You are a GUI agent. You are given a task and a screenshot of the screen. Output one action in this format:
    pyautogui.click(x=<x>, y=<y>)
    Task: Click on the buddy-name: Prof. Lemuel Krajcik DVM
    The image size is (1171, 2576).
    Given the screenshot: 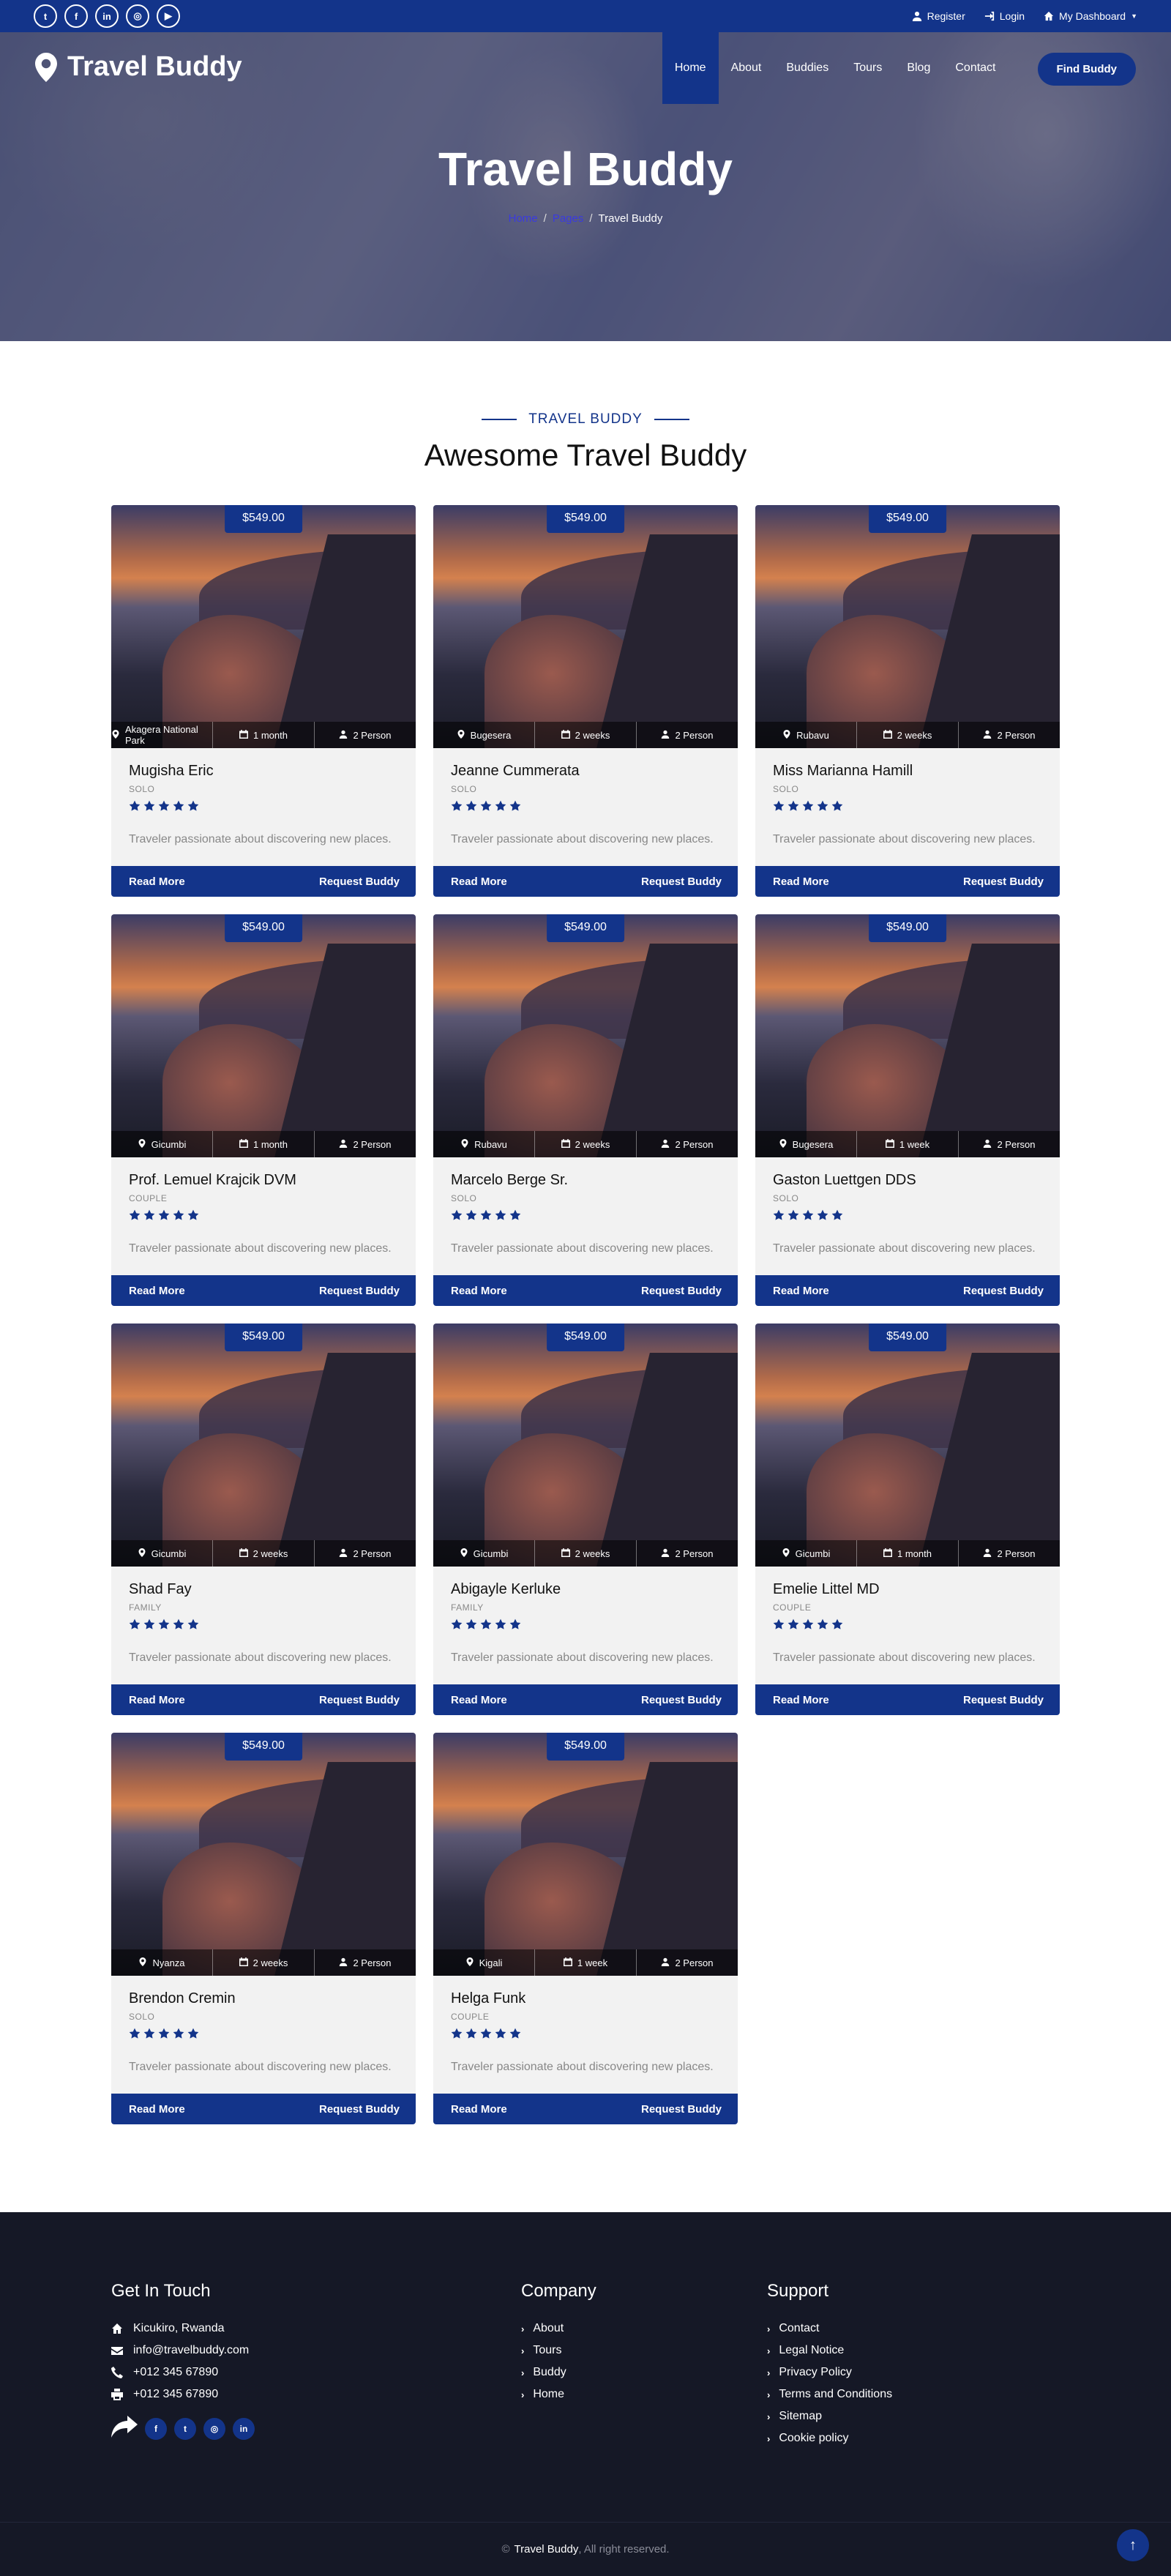 What is the action you would take?
    pyautogui.click(x=263, y=1180)
    